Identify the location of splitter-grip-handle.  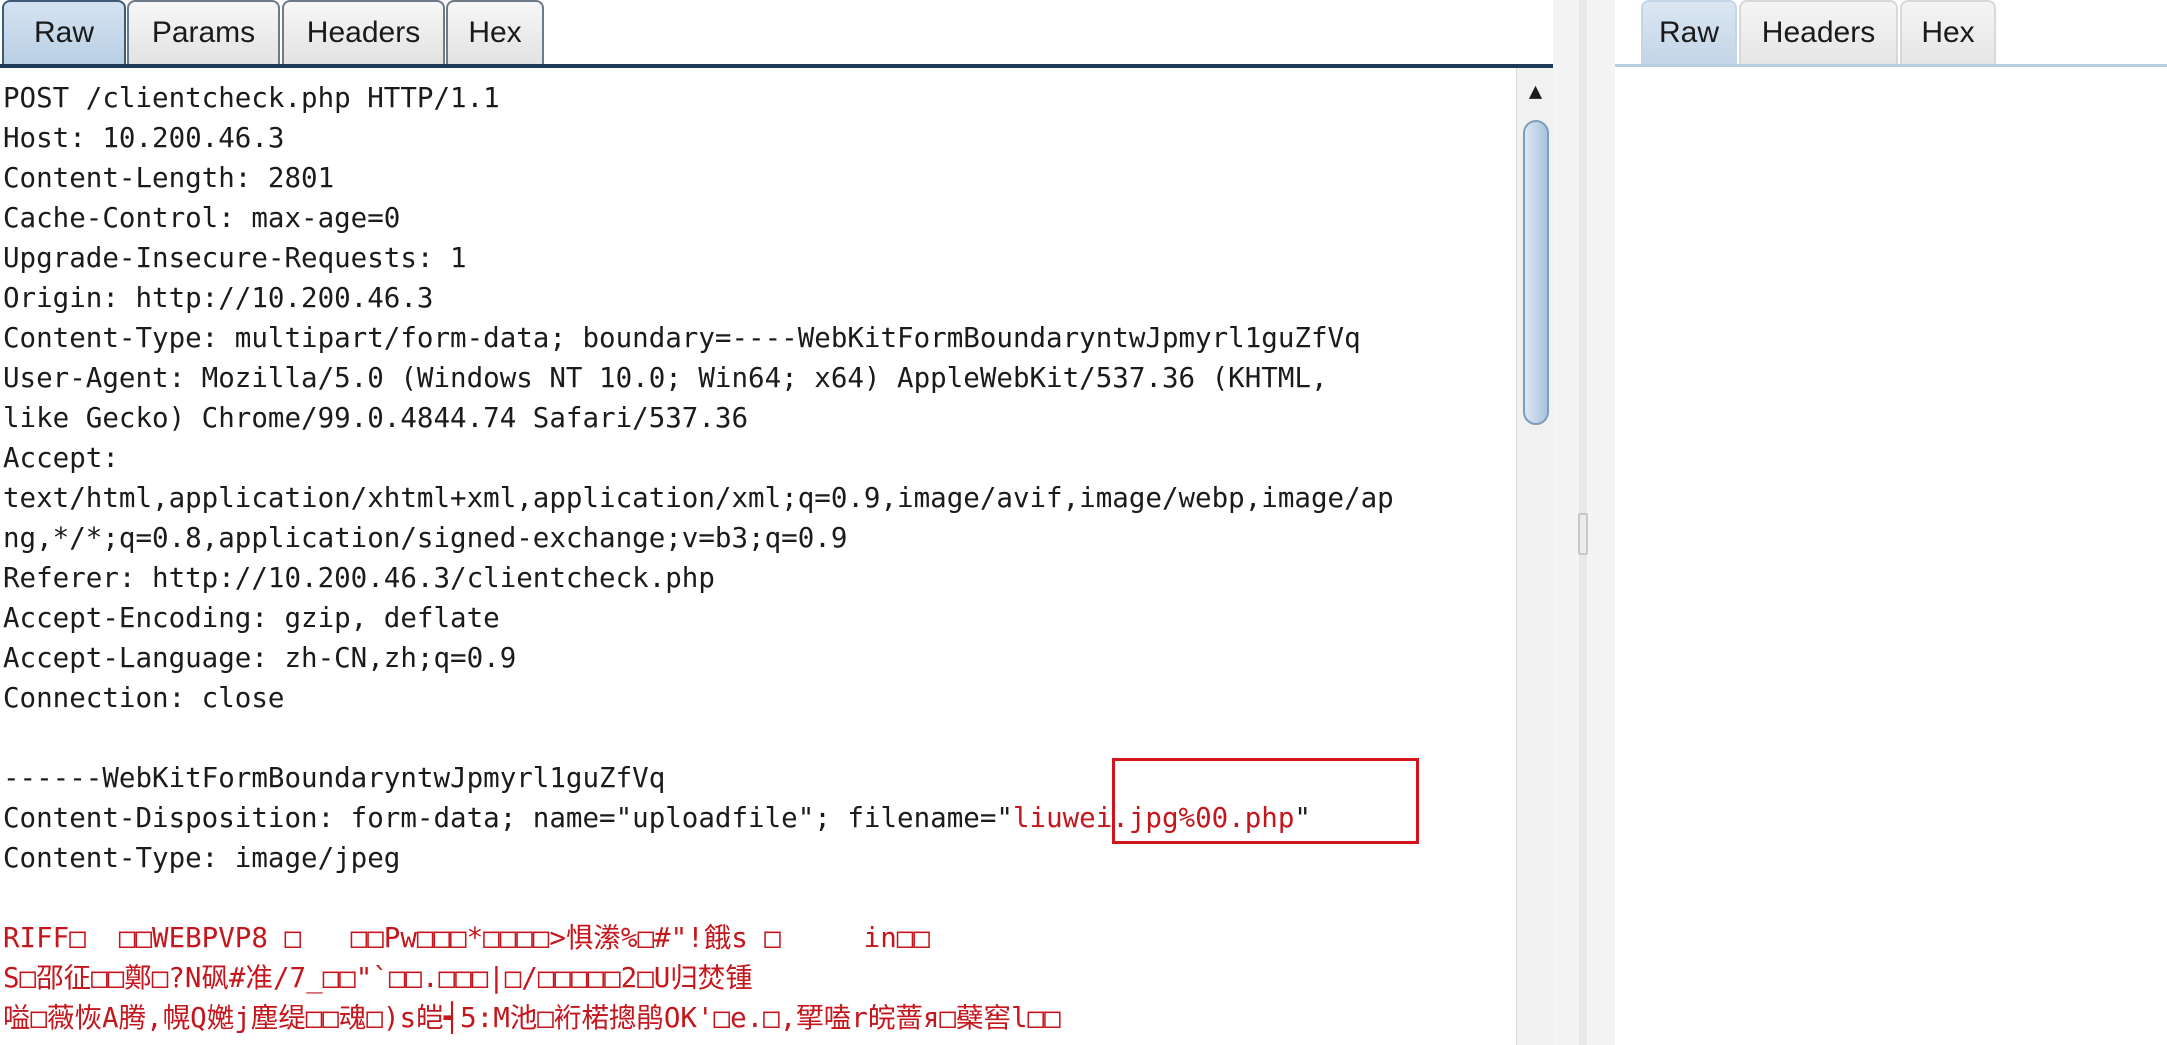
(1583, 534).